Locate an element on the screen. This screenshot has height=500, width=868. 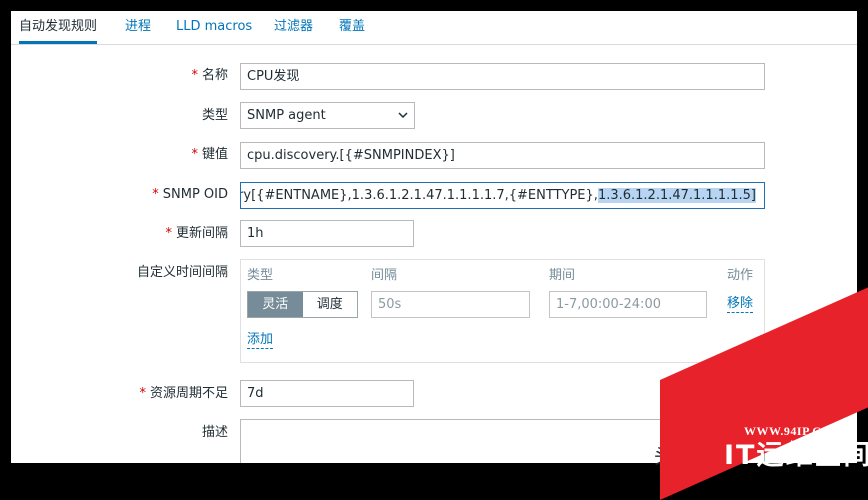
lifetime-label: * 资源周期不足 is located at coordinates (183, 394).